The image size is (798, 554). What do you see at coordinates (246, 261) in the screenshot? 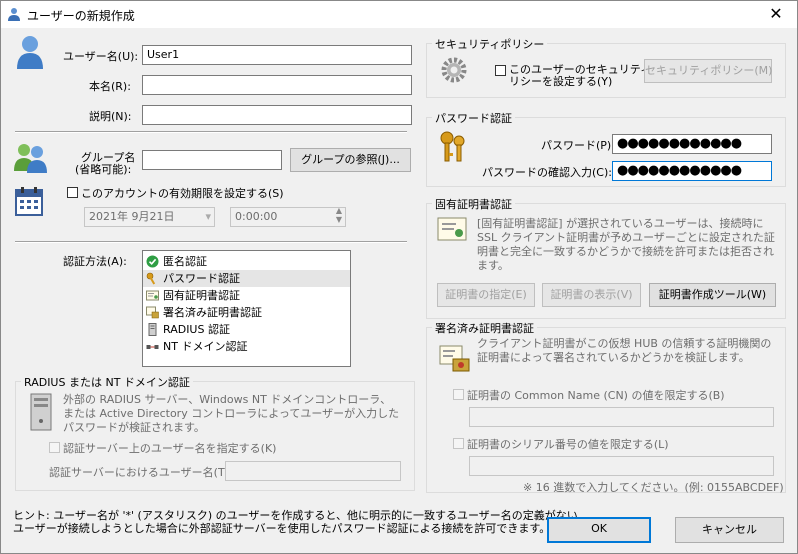
I see `auth-method-item: 匿名認証` at bounding box center [246, 261].